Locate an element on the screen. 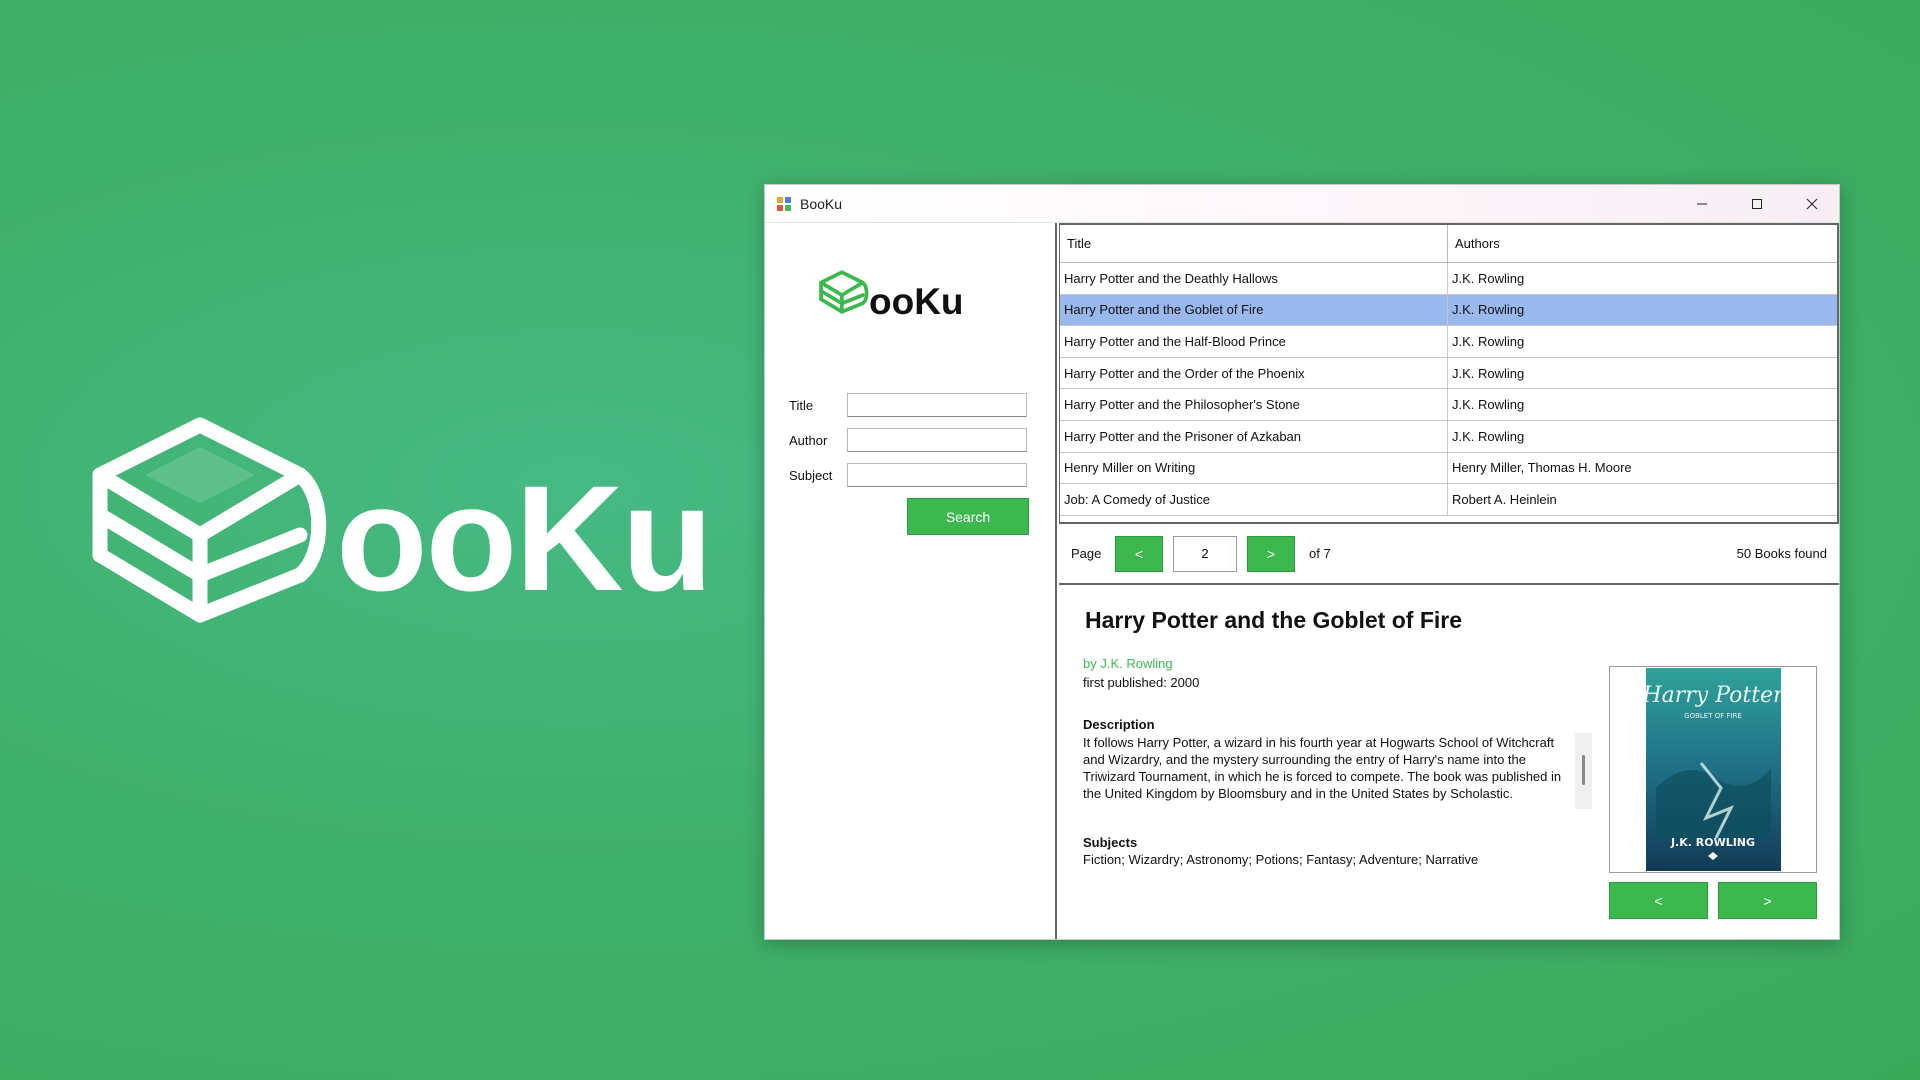 The image size is (1920, 1080). author-field-row: Author is located at coordinates (908, 440).